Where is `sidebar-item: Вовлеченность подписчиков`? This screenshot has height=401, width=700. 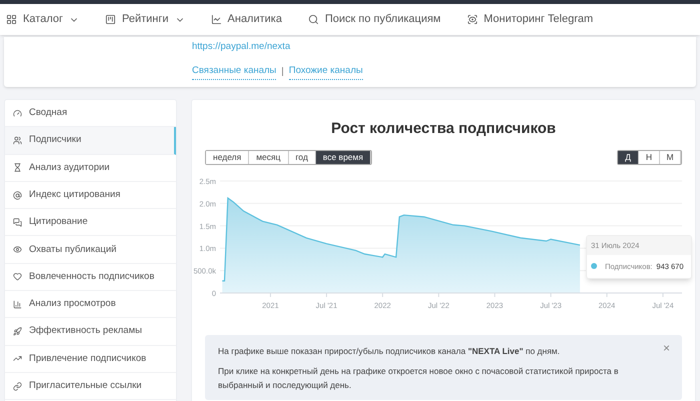 sidebar-item: Вовлеченность подписчиков is located at coordinates (90, 278).